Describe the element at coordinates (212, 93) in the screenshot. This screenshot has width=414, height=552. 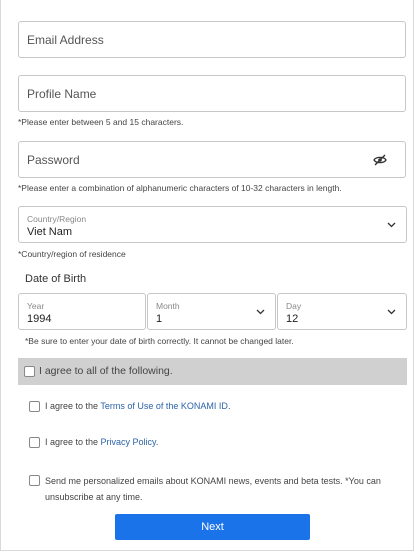
I see `profile-name-field: Profile Name` at that location.